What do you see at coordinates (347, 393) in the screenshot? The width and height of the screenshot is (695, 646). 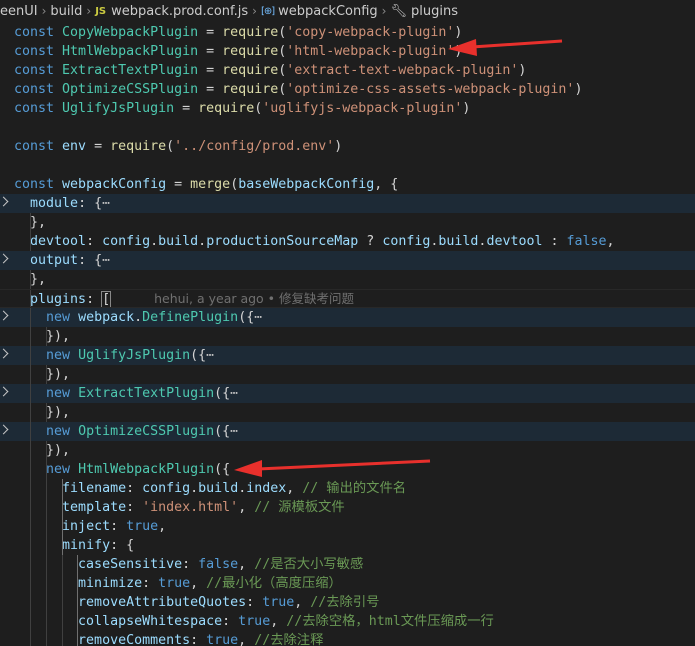 I see `code-line: new ExtractTextPlugin({⋯` at bounding box center [347, 393].